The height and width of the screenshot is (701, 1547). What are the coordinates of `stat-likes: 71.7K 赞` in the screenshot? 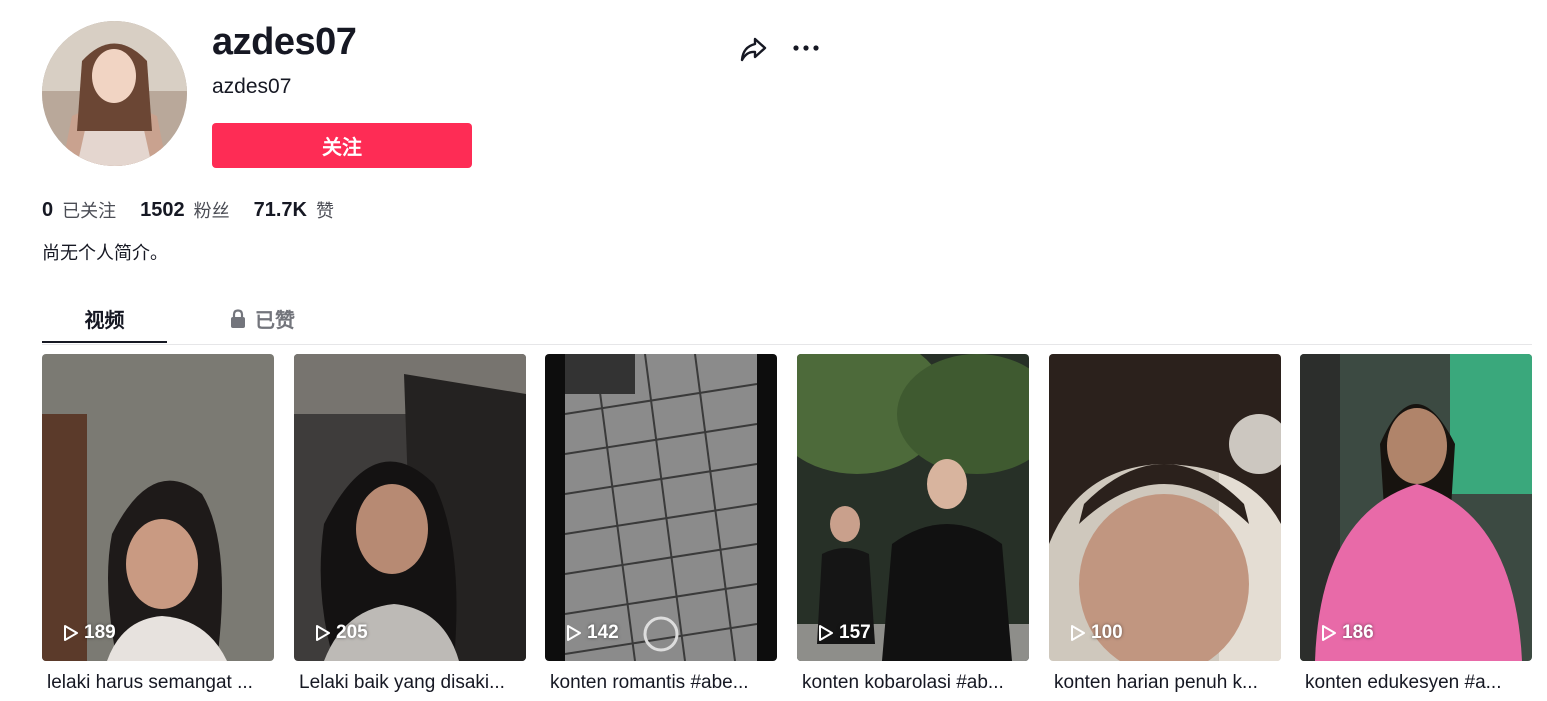 It's located at (294, 210).